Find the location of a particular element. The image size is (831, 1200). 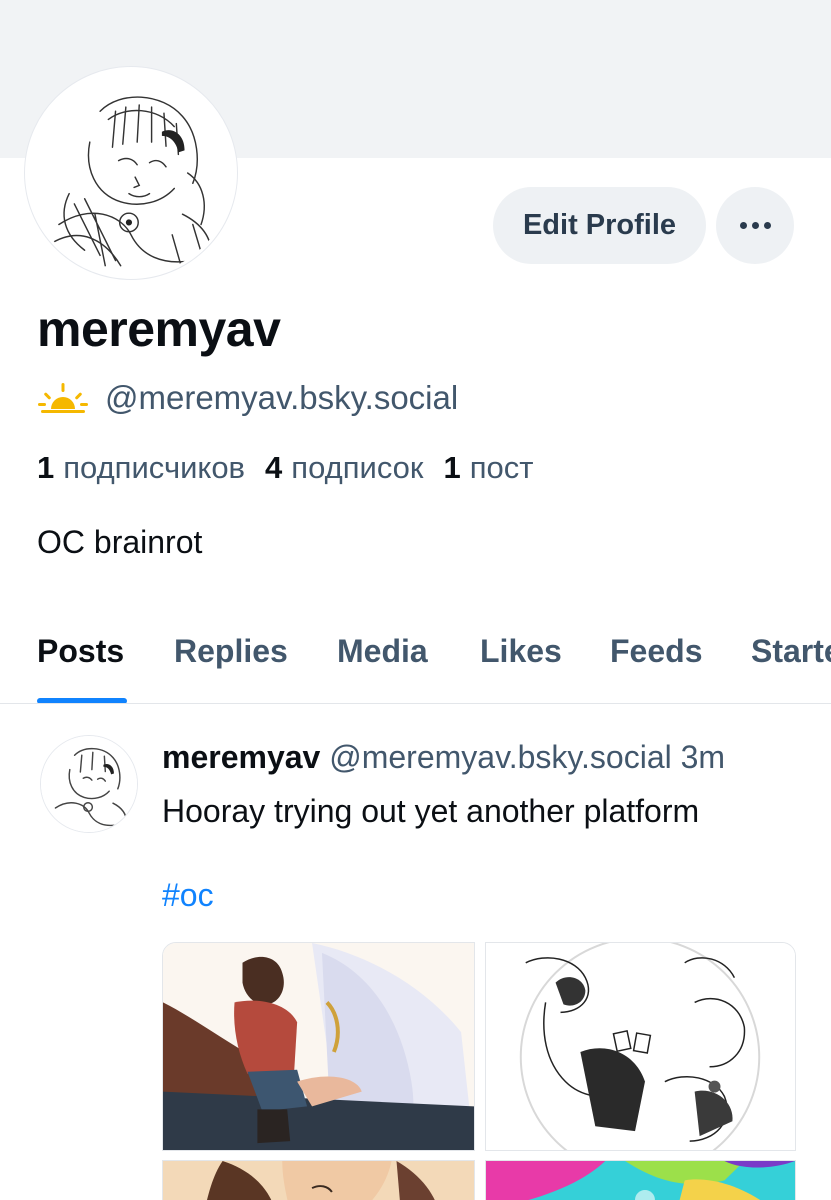

followers-stat: 1 подписчиков is located at coordinates (141, 468).